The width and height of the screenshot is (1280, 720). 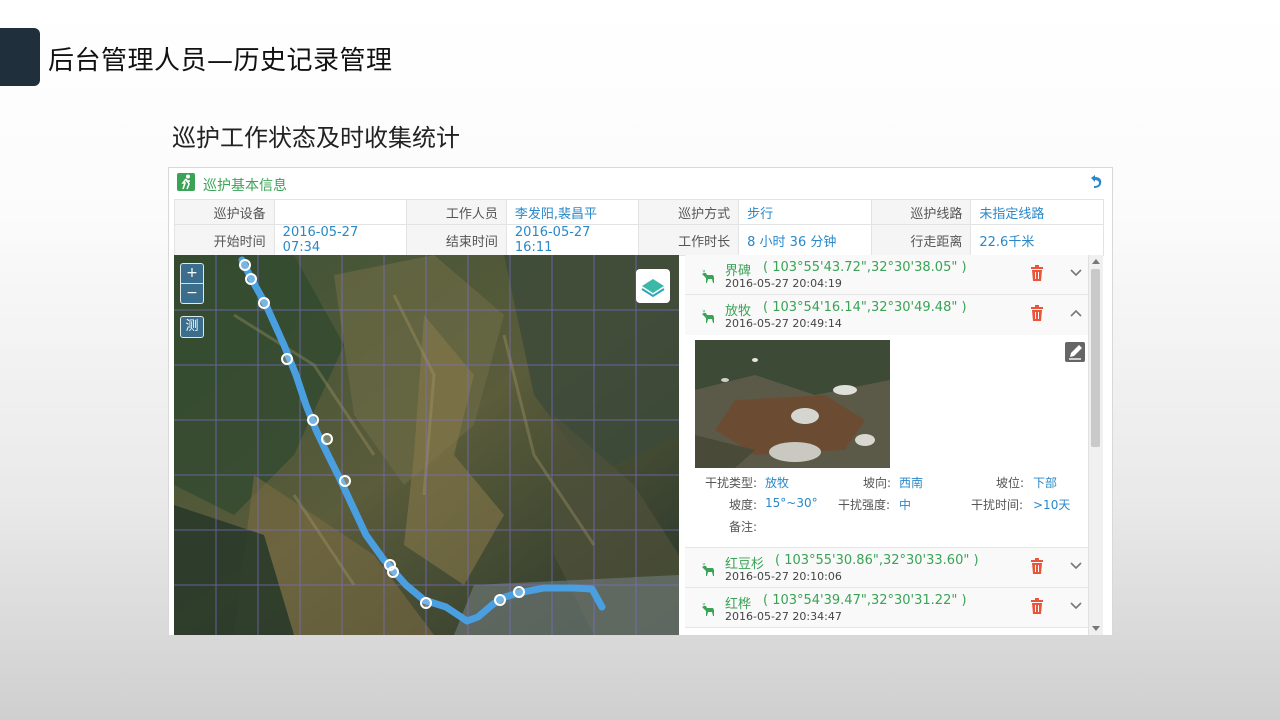 What do you see at coordinates (316, 138) in the screenshot?
I see `slide-subtitle: 巡护工作状态及时收集统计` at bounding box center [316, 138].